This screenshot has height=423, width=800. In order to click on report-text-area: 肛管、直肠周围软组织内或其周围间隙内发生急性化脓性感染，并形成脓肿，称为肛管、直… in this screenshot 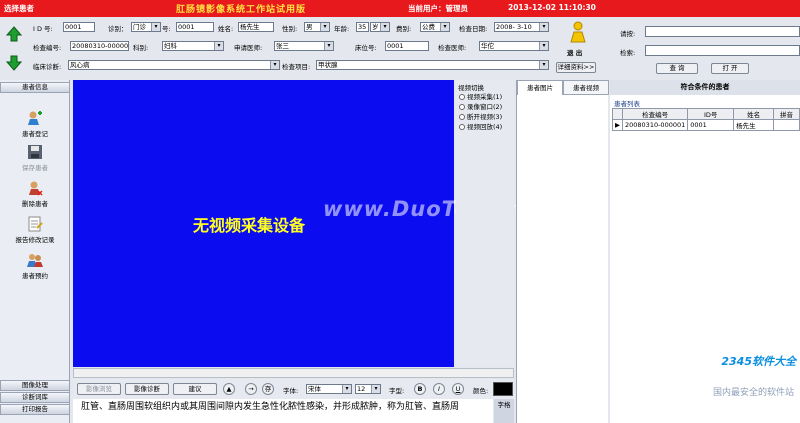, I will do `click(283, 411)`.